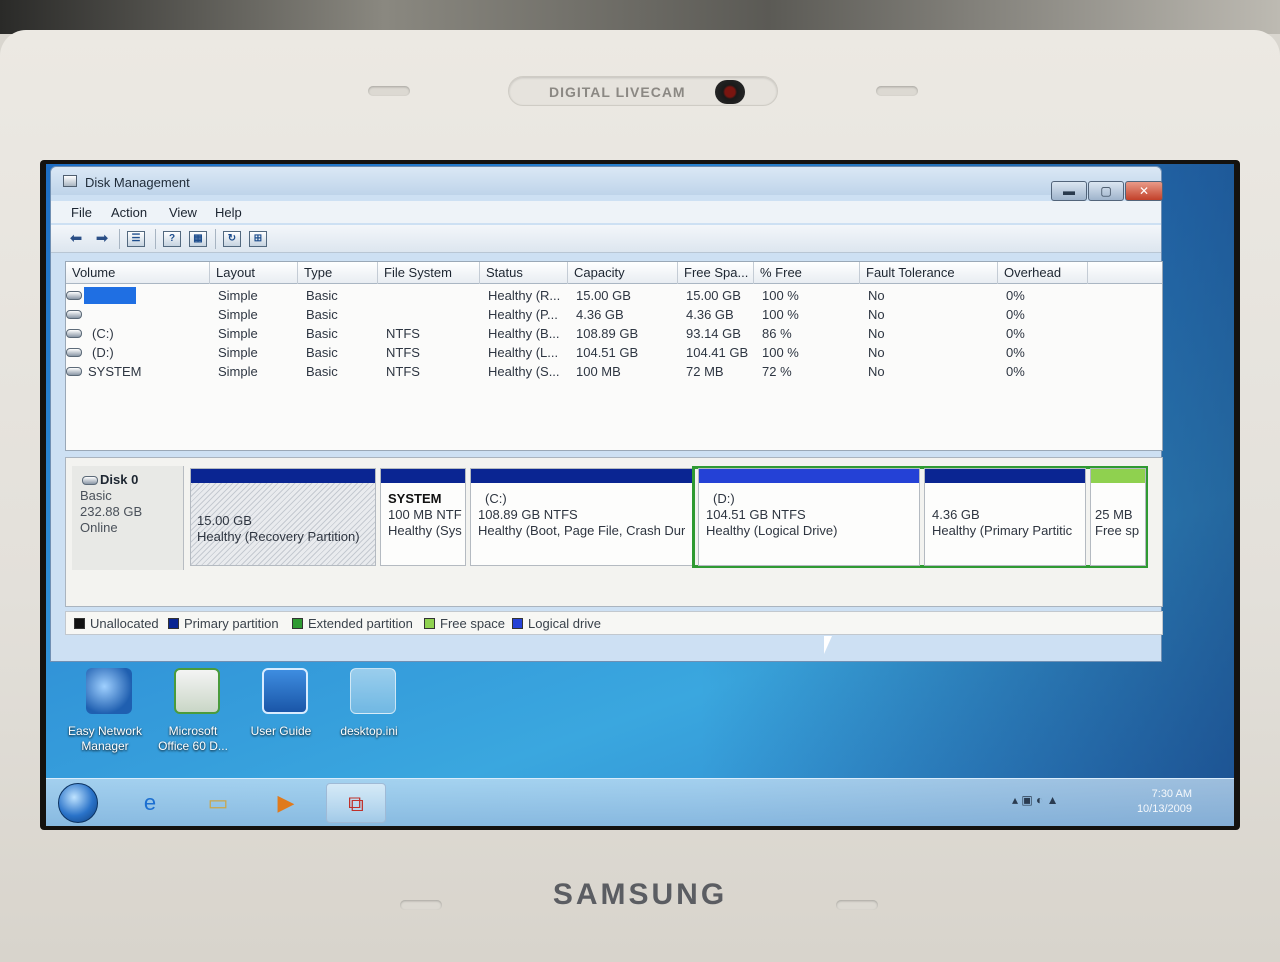 This screenshot has height=962, width=1280. What do you see at coordinates (369, 712) in the screenshot?
I see `desktop-icon-desktop-ini: desktop.ini` at bounding box center [369, 712].